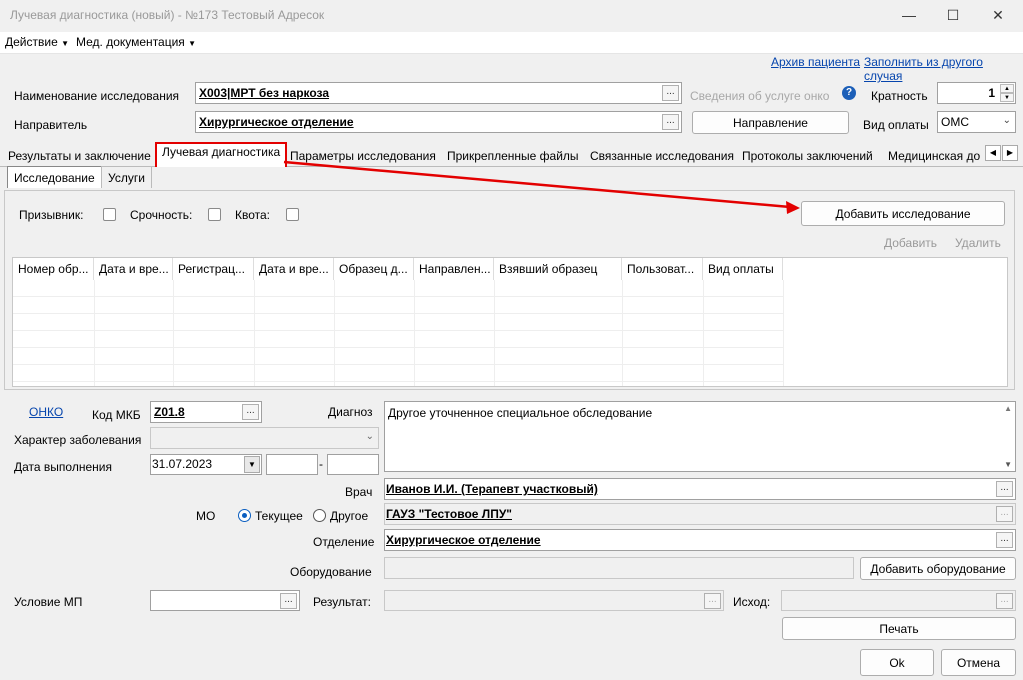 The width and height of the screenshot is (1023, 680). Describe the element at coordinates (463, 540) in the screenshot. I see `department-value: Хирургическое отделение` at that location.